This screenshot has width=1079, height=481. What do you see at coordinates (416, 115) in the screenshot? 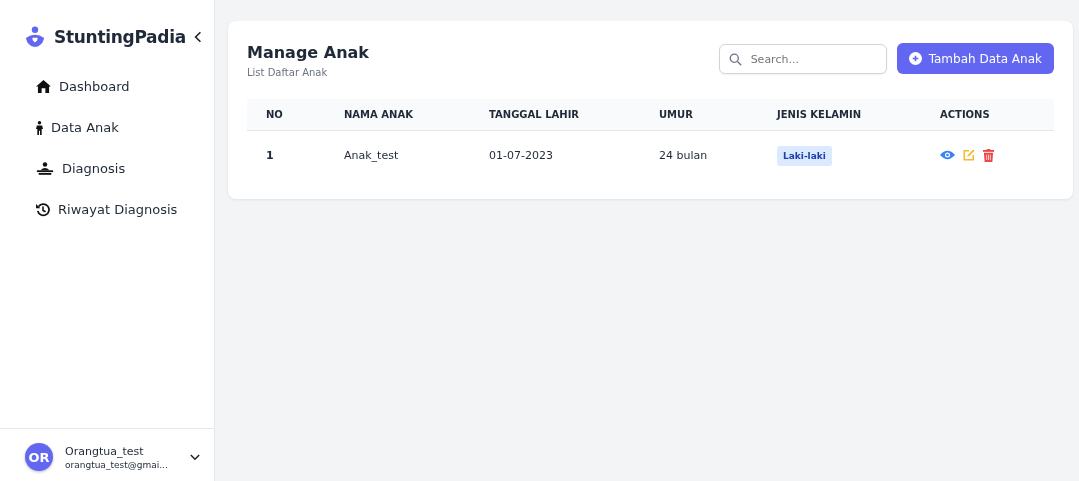
I see `column-header: NAMA ANAK` at bounding box center [416, 115].